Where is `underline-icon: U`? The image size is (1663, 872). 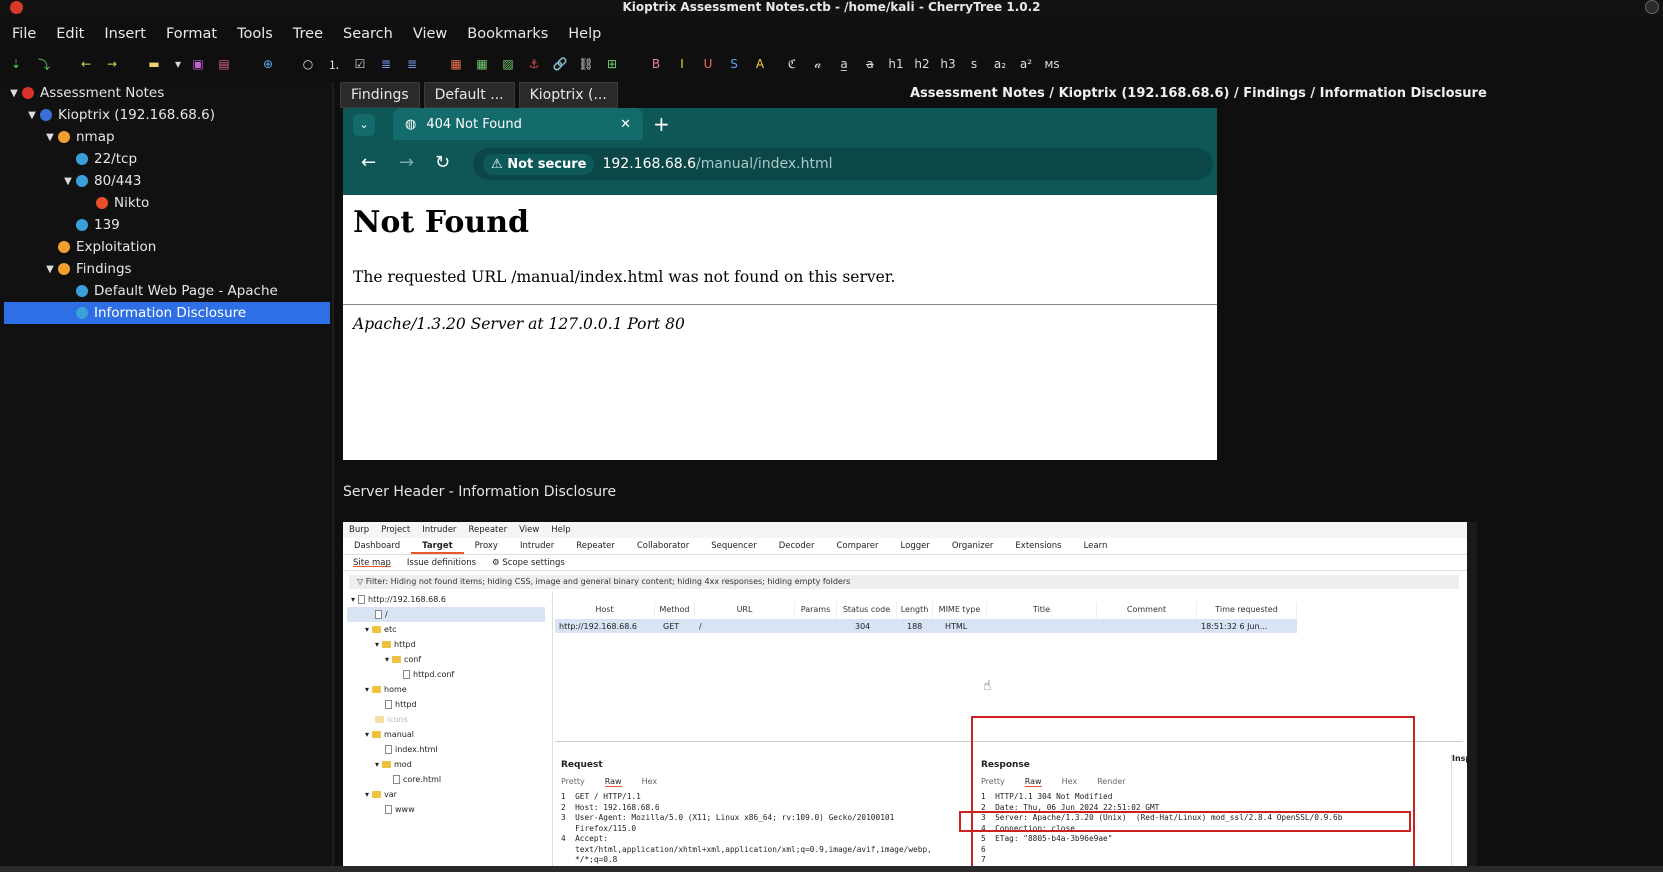 underline-icon: U is located at coordinates (708, 64).